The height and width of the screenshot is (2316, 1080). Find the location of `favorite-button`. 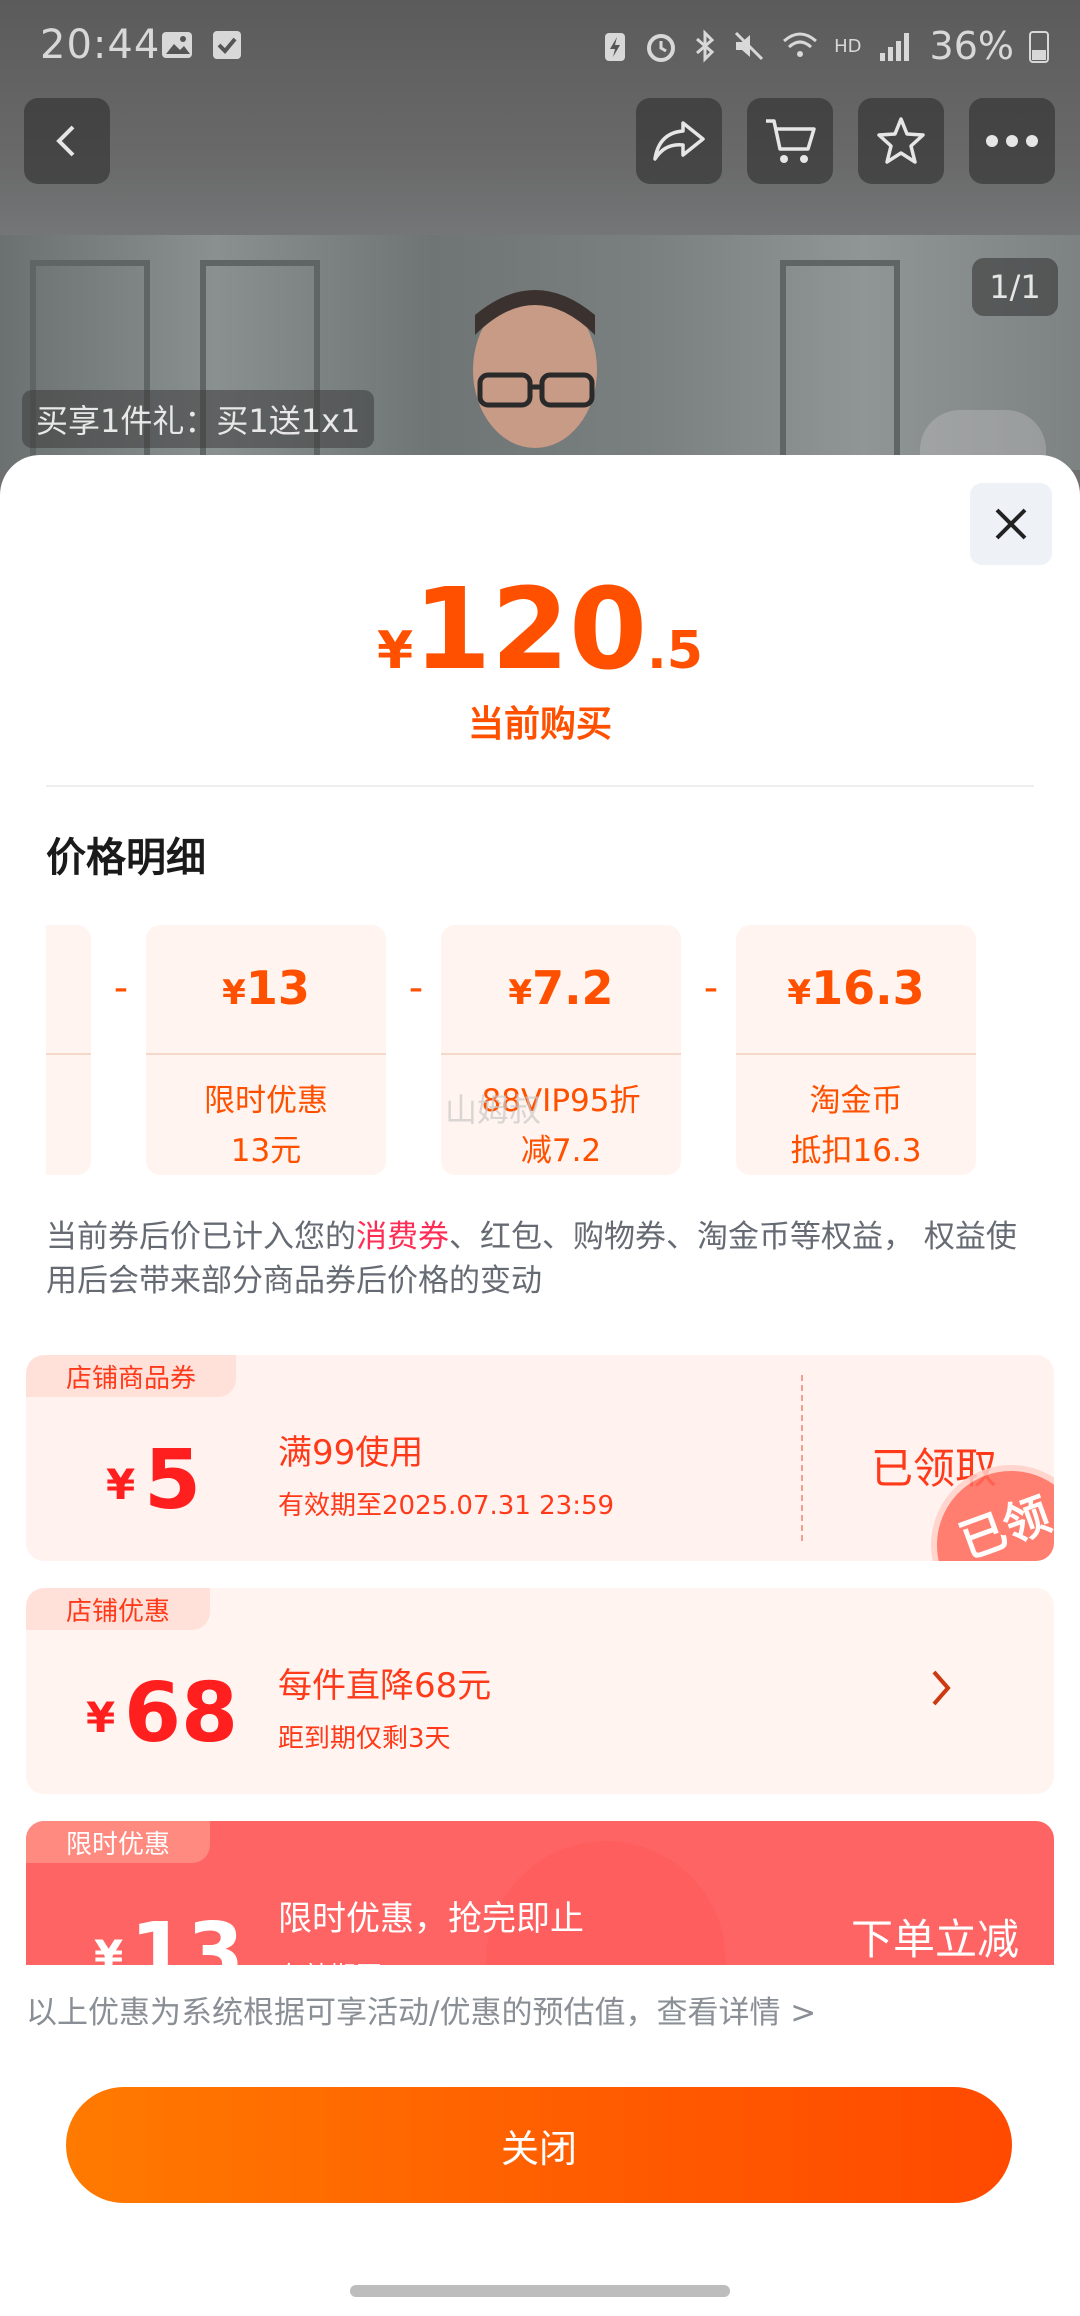

favorite-button is located at coordinates (901, 141).